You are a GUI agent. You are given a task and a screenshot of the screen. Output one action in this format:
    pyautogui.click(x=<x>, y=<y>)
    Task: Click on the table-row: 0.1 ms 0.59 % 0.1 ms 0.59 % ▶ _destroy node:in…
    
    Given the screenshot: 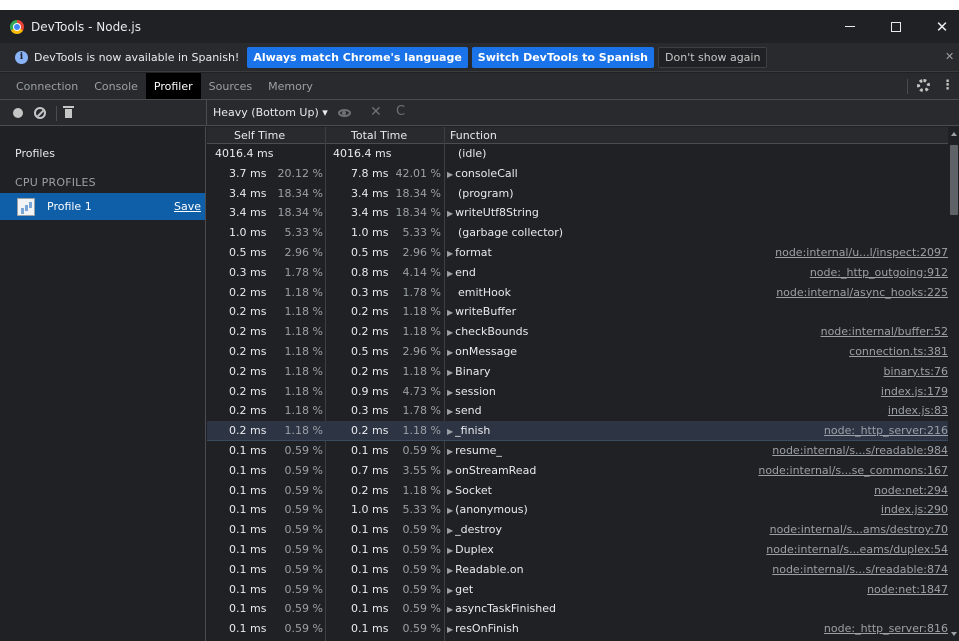 What is the action you would take?
    pyautogui.click(x=577, y=530)
    